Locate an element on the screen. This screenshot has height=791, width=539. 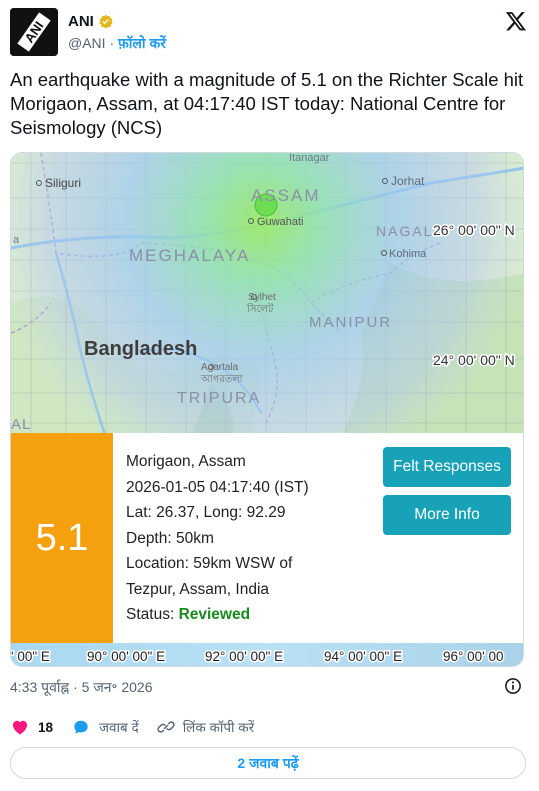
lon-label-94: 94° 00' 00" E is located at coordinates (363, 656).